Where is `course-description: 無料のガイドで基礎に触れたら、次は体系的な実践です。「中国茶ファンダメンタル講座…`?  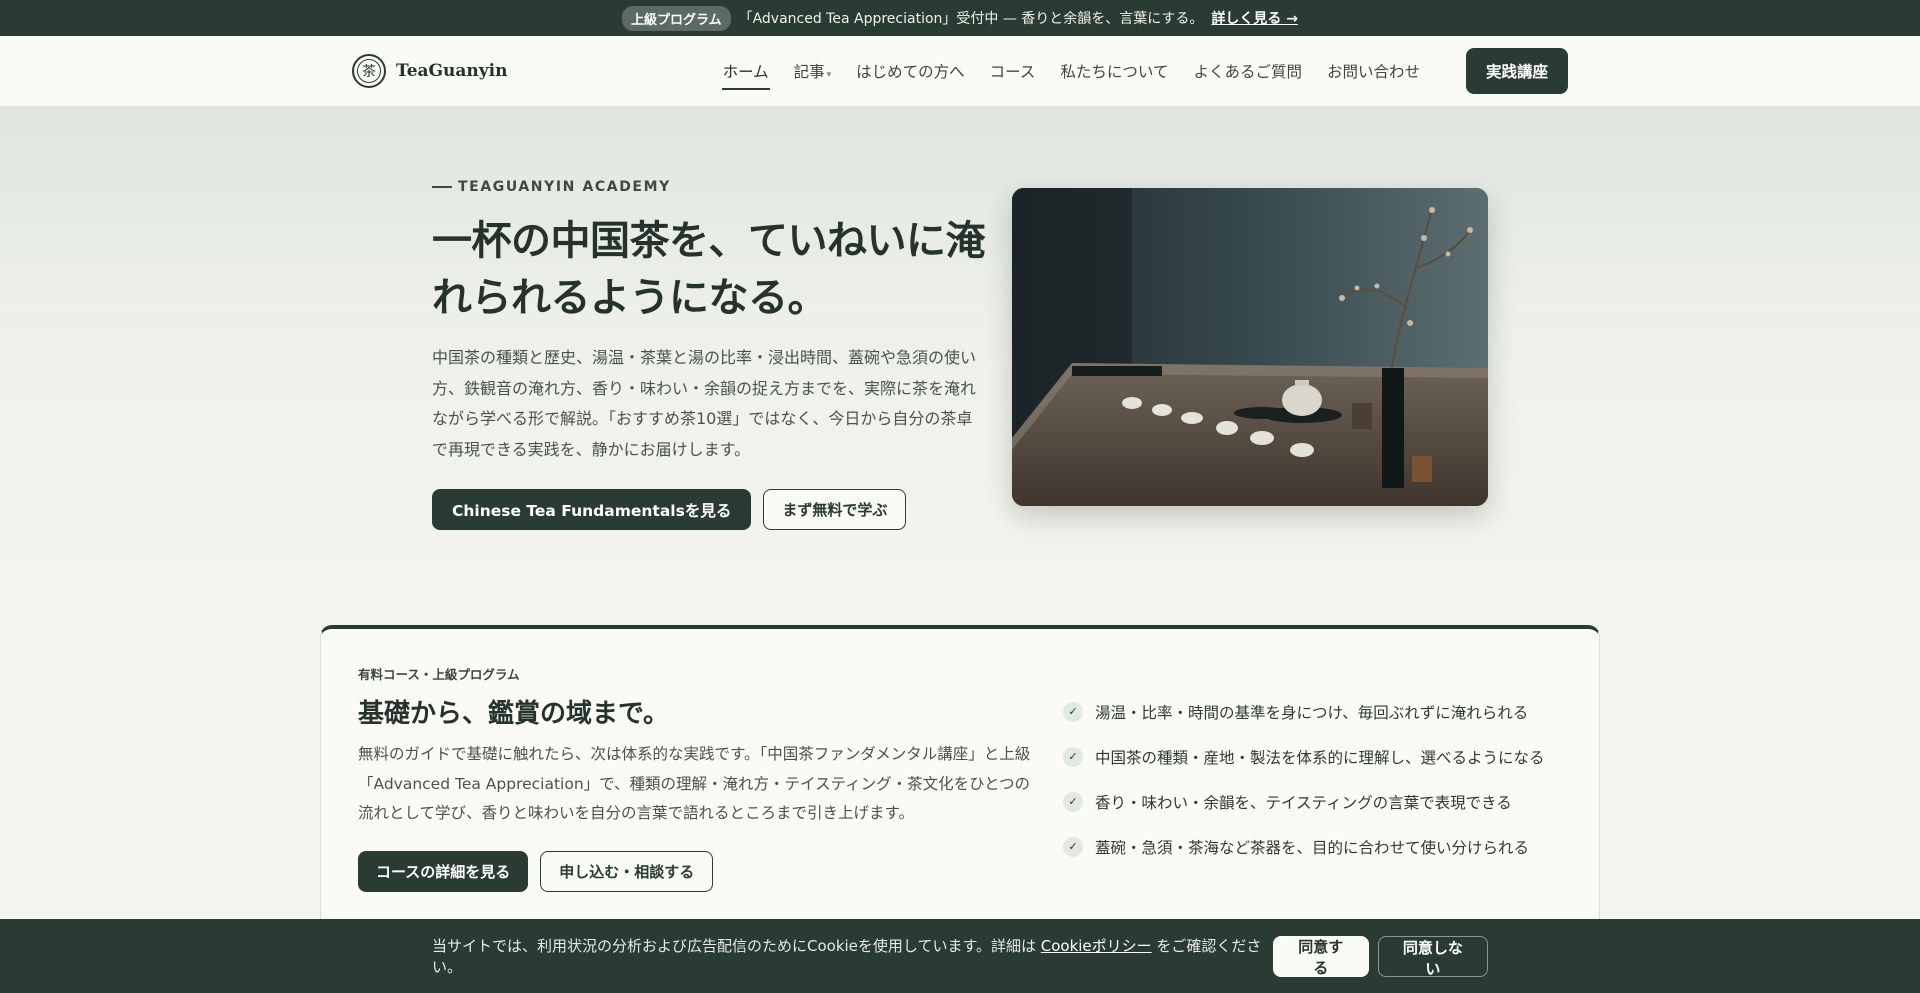 course-description: 無料のガイドで基礎に触れたら、次は体系的な実践です。「中国茶ファンダメンタル講座… is located at coordinates (694, 783).